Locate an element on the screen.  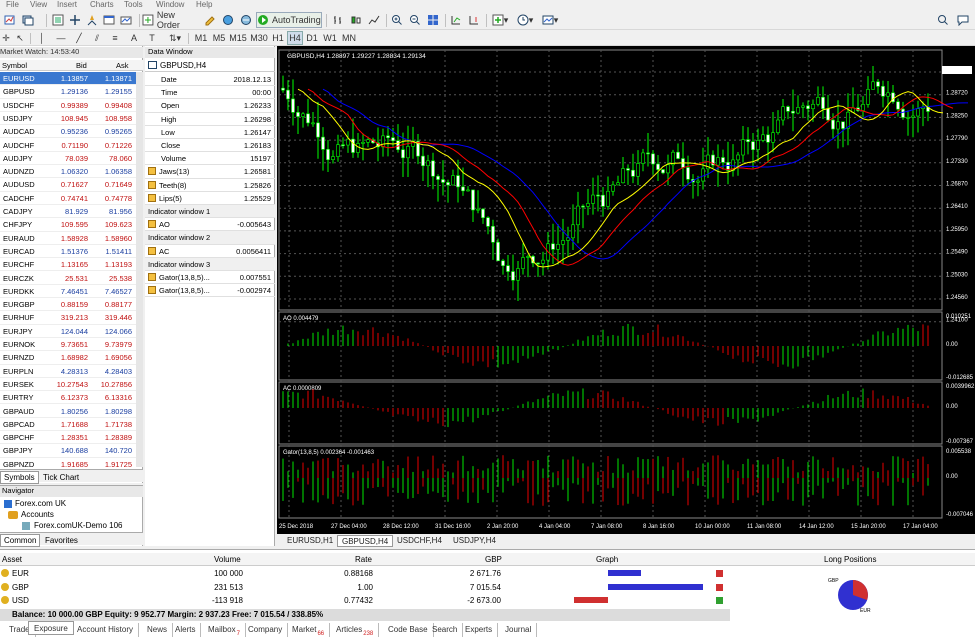
candlestick-icon is located at coordinates (356, 20).